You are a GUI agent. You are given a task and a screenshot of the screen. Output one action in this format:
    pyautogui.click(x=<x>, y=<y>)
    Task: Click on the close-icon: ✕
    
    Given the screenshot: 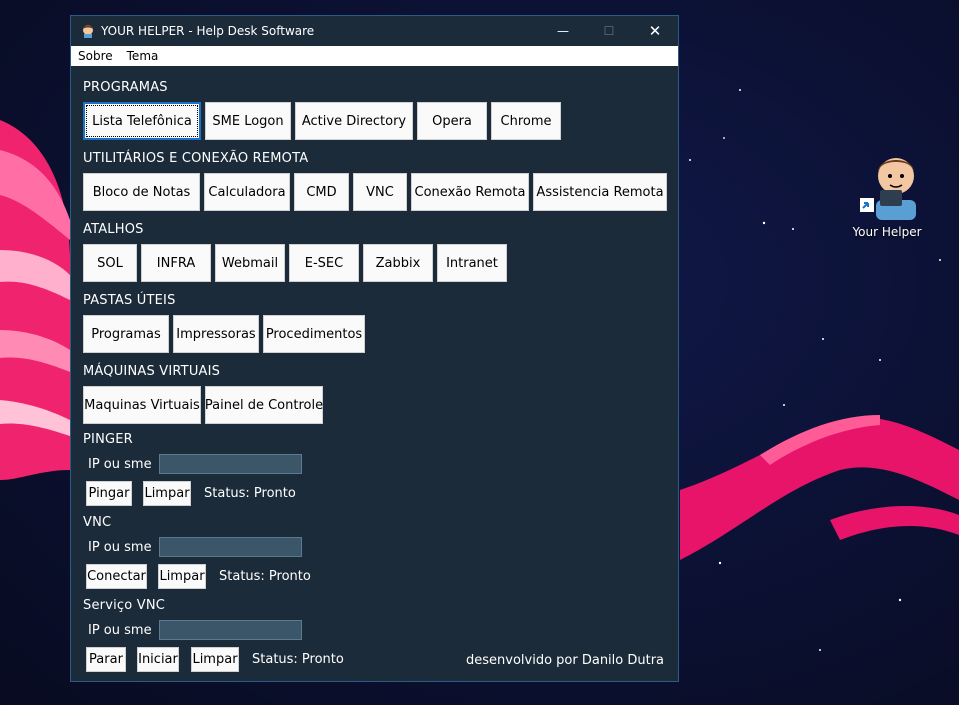 What is the action you would take?
    pyautogui.click(x=655, y=31)
    